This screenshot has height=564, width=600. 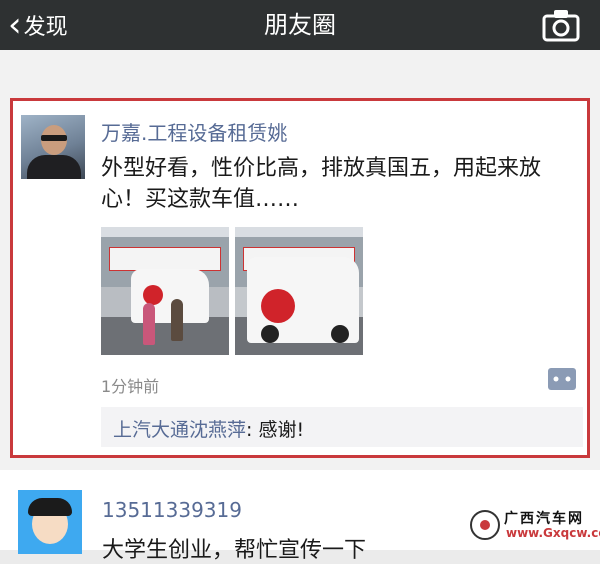 What do you see at coordinates (561, 25) in the screenshot?
I see `camera-icon` at bounding box center [561, 25].